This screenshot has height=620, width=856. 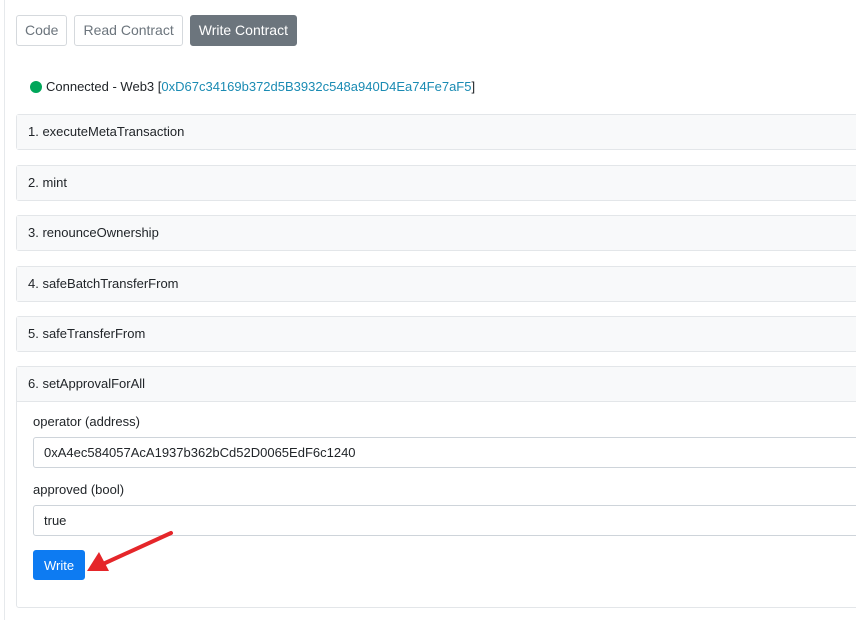 I want to click on function-header: 1. executeMetaTransaction, so click(x=436, y=132).